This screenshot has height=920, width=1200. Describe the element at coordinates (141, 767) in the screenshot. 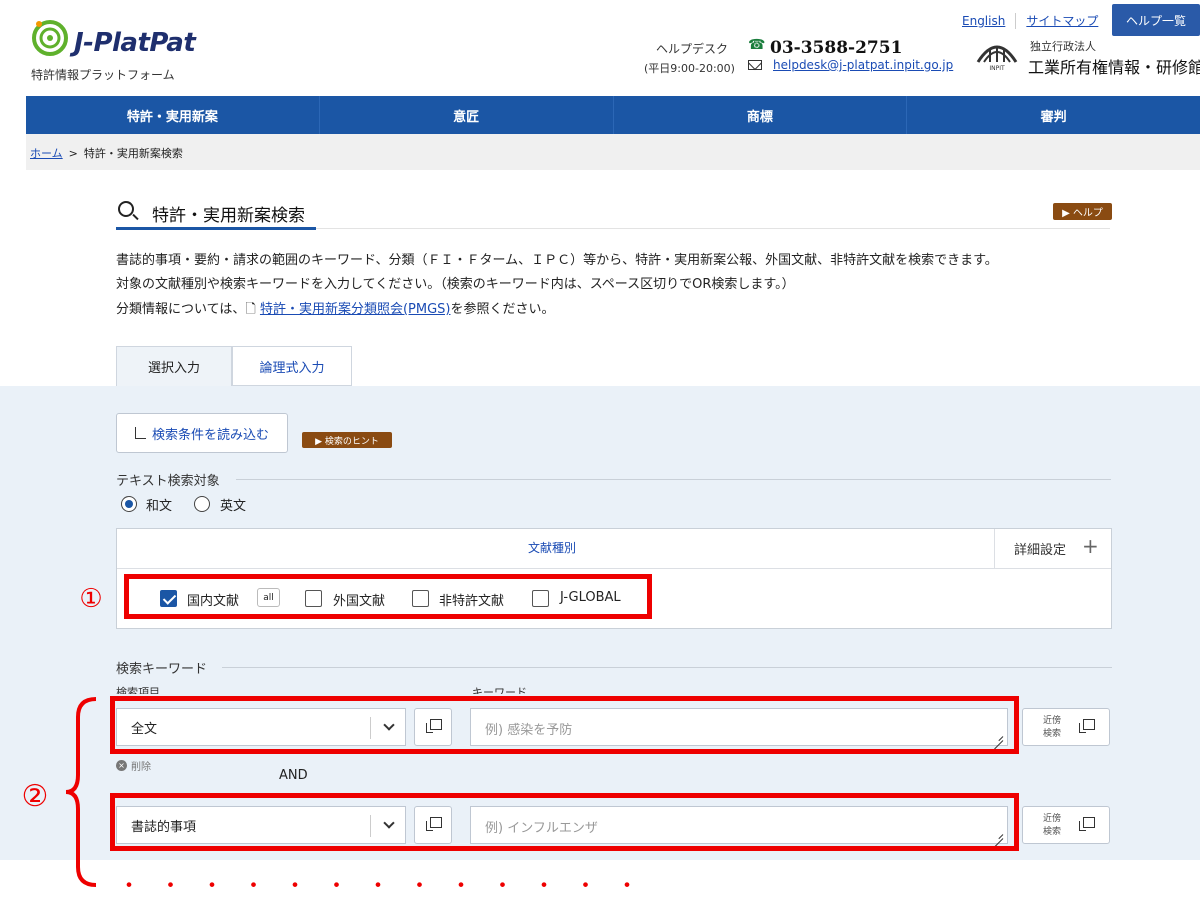

I see `delete-label: 削除` at that location.